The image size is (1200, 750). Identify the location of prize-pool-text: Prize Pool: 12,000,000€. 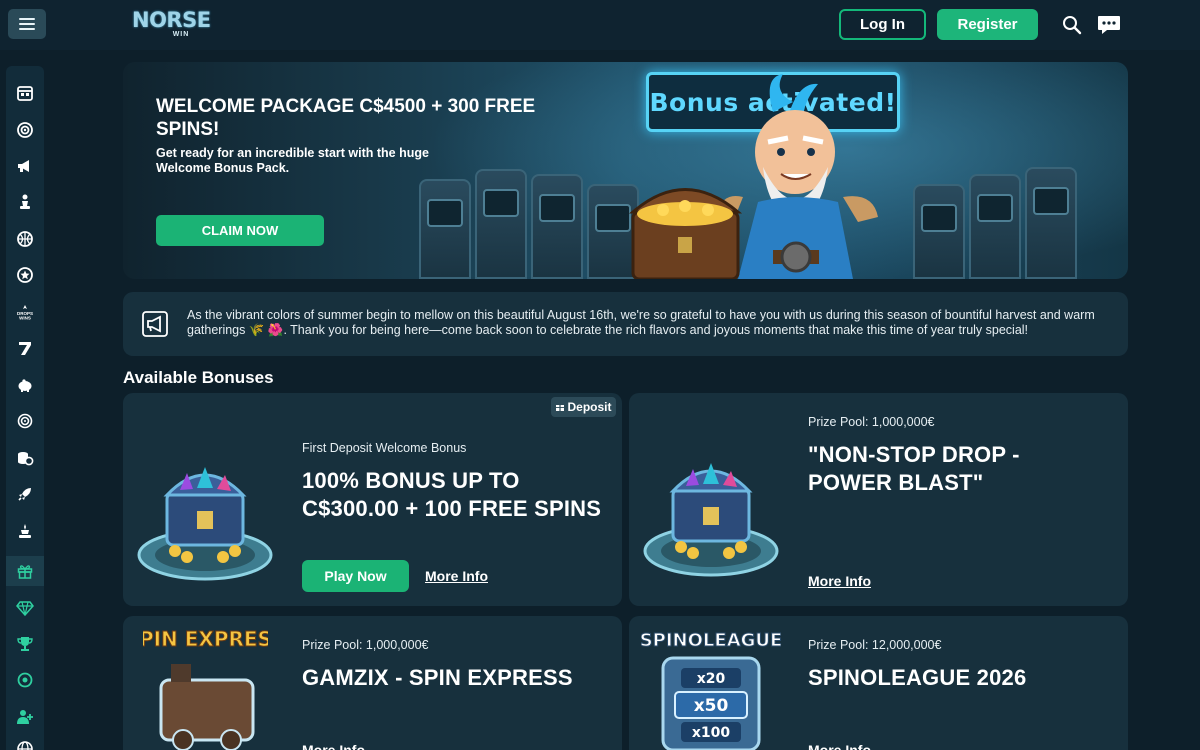
(875, 645).